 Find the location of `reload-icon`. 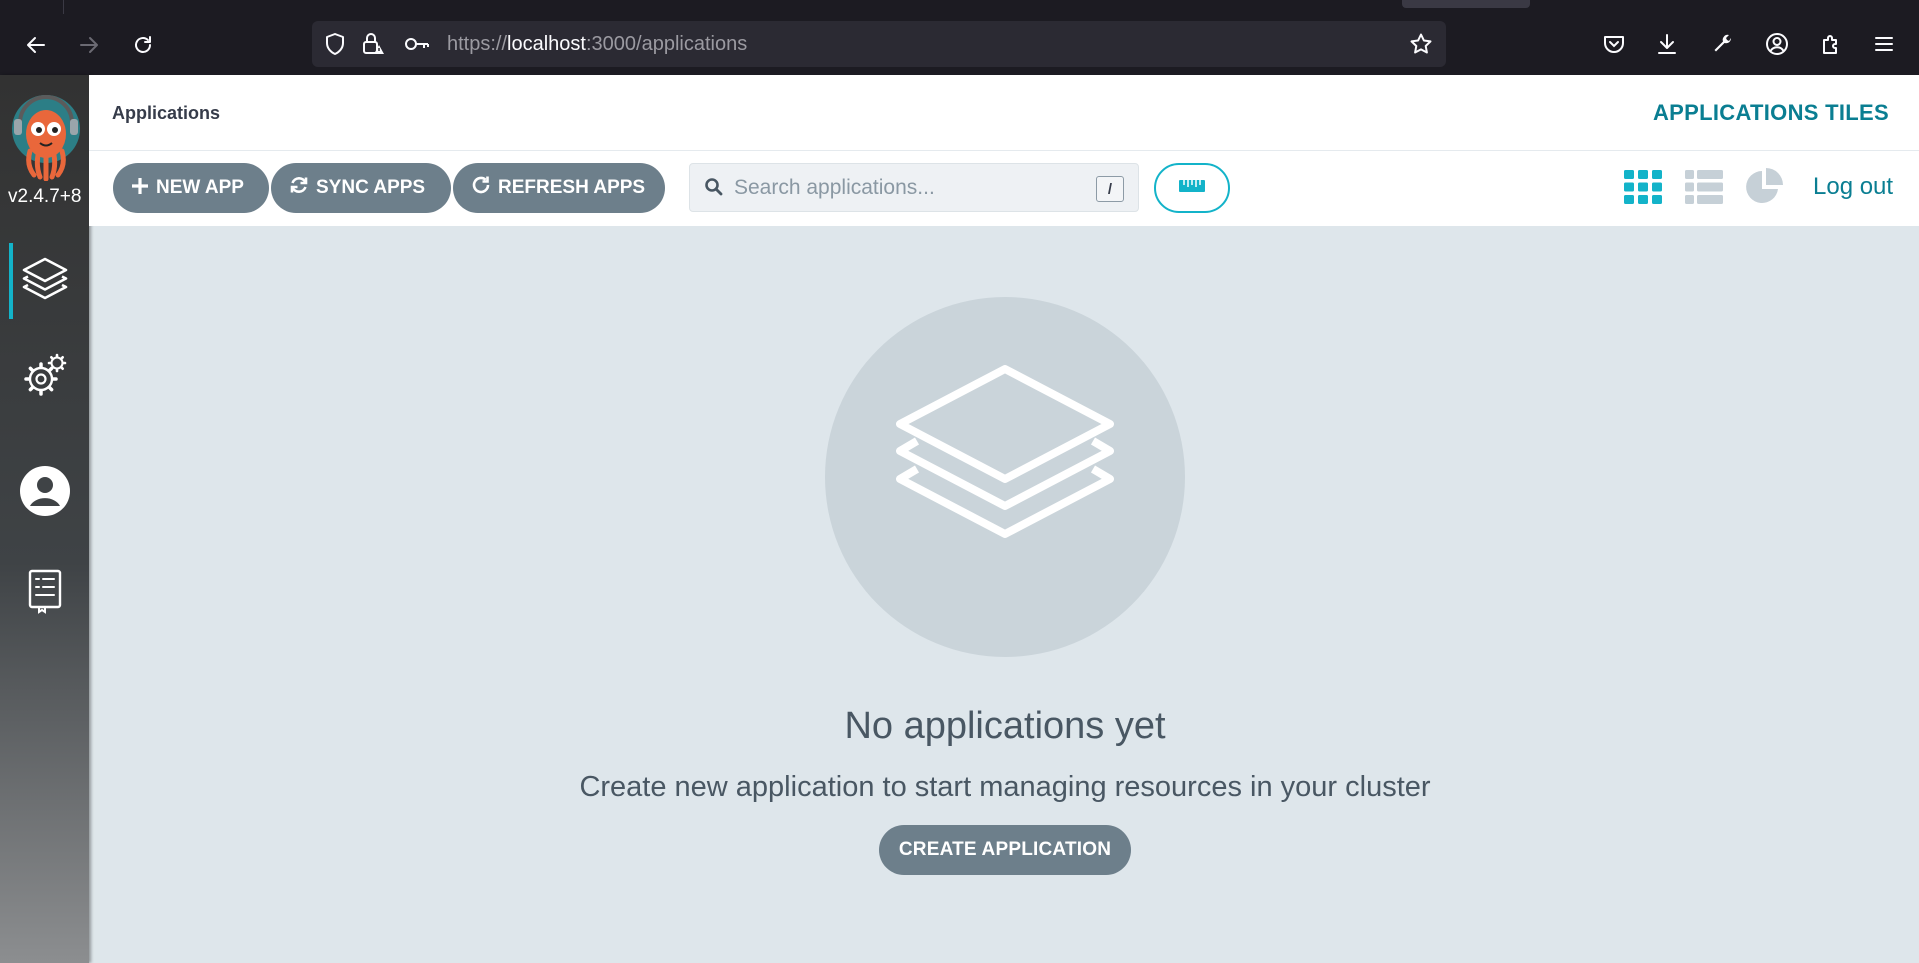

reload-icon is located at coordinates (143, 45).